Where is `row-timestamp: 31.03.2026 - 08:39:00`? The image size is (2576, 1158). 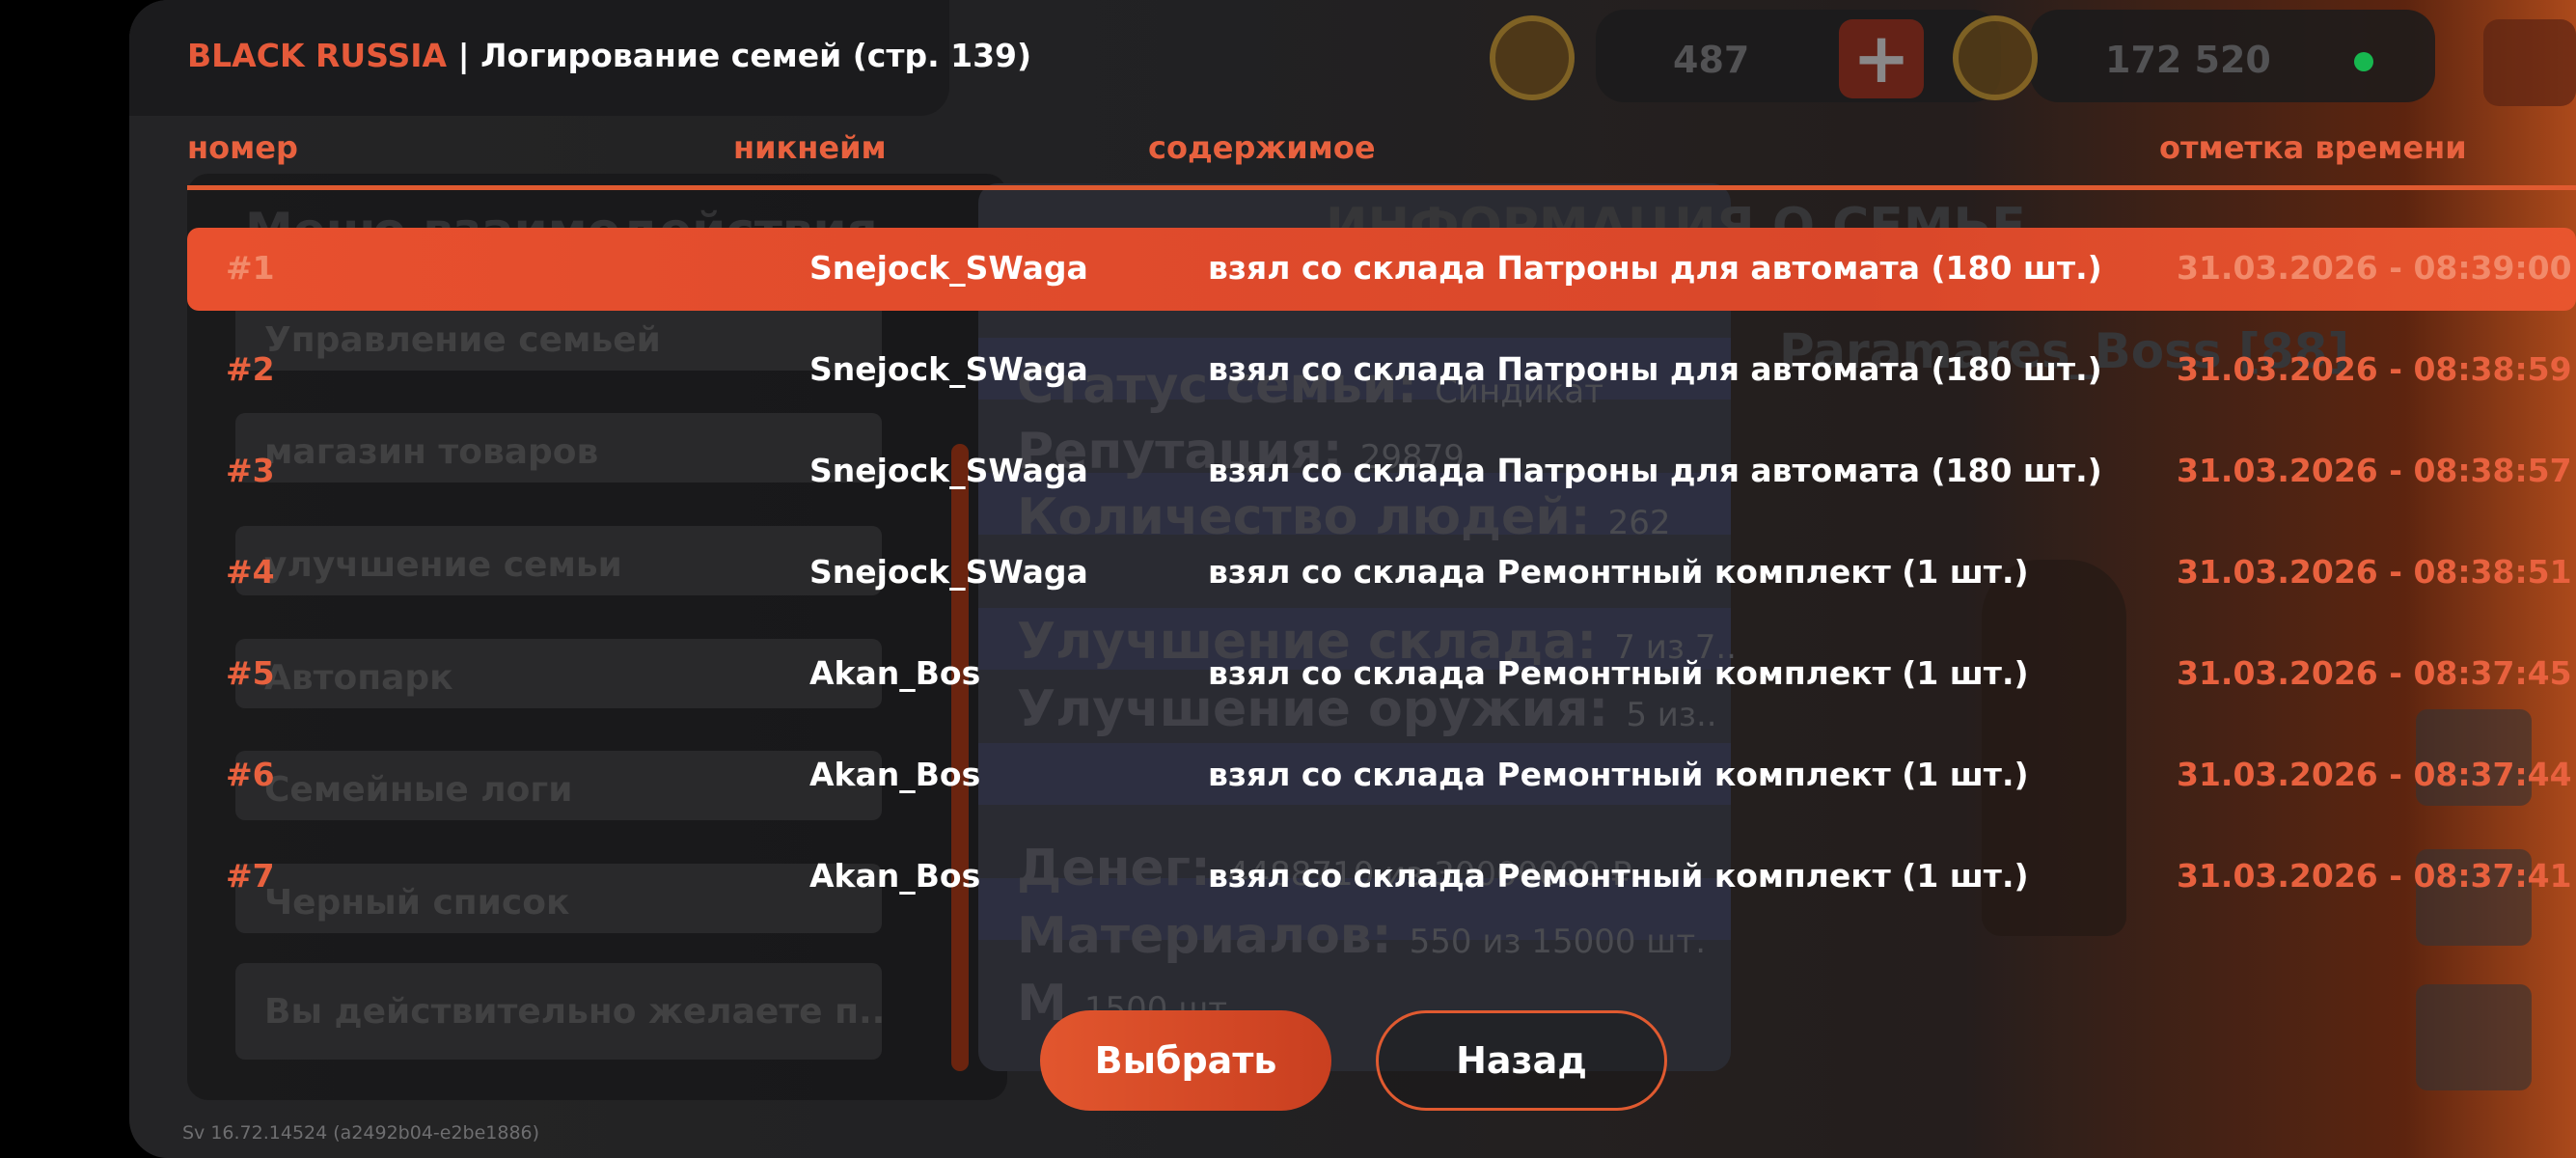
row-timestamp: 31.03.2026 - 08:39:00 is located at coordinates (2374, 268).